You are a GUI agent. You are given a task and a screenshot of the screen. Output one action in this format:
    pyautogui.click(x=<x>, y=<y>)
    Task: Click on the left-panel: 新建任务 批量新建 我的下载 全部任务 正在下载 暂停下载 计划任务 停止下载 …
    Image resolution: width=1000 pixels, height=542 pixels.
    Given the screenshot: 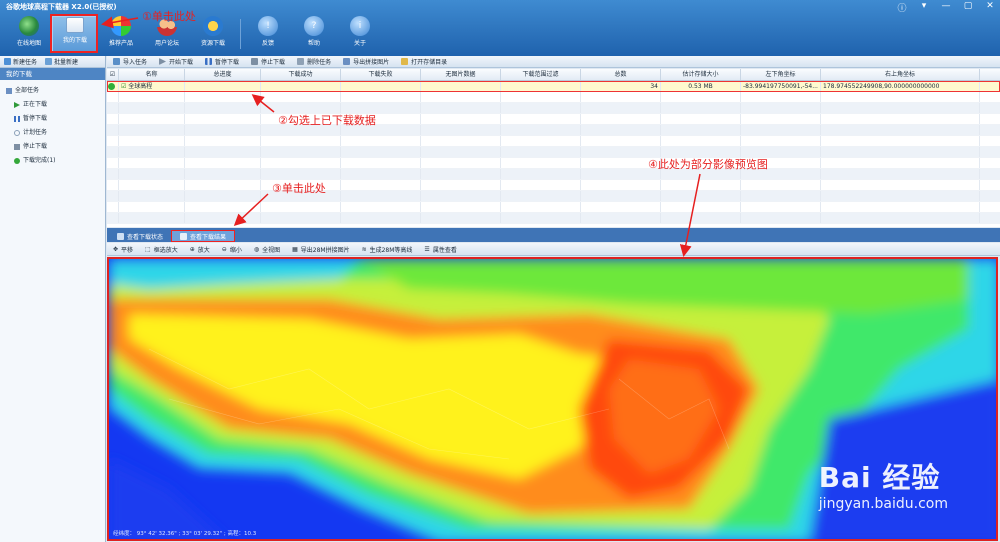 What is the action you would take?
    pyautogui.click(x=53, y=299)
    